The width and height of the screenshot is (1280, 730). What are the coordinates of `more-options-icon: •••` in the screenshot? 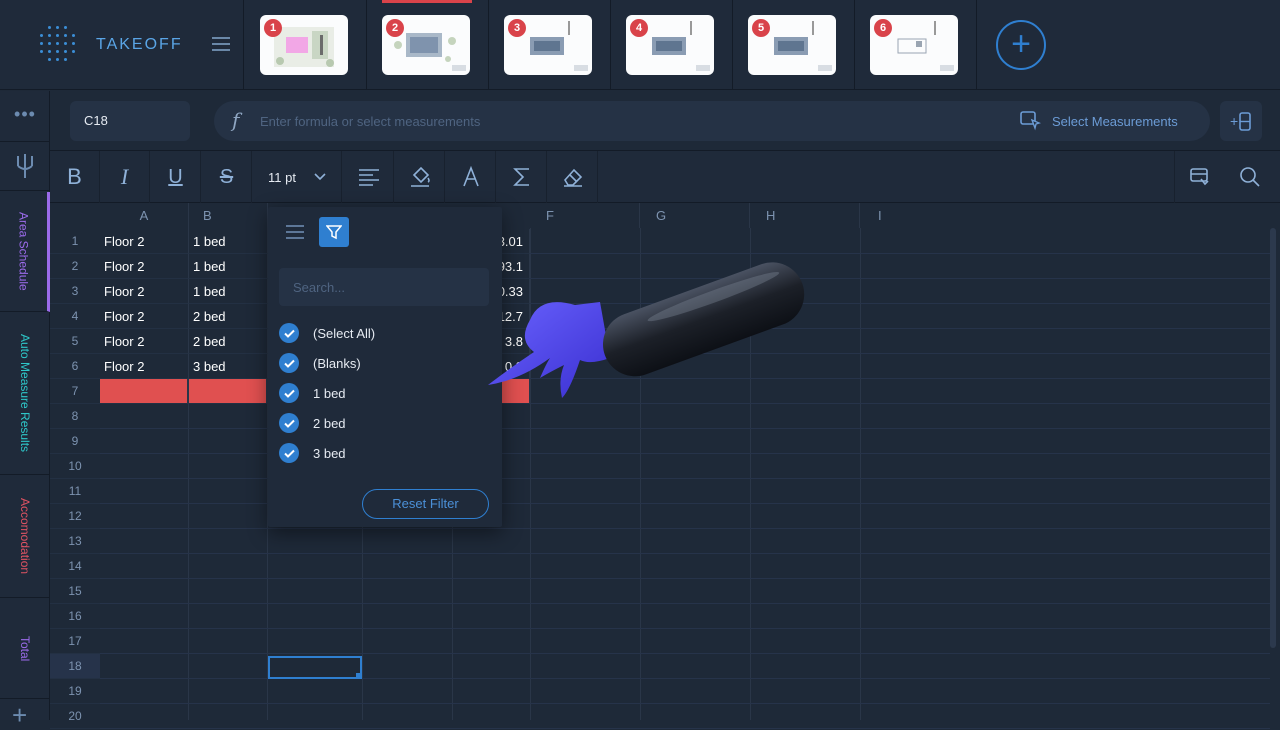 It's located at (25, 116).